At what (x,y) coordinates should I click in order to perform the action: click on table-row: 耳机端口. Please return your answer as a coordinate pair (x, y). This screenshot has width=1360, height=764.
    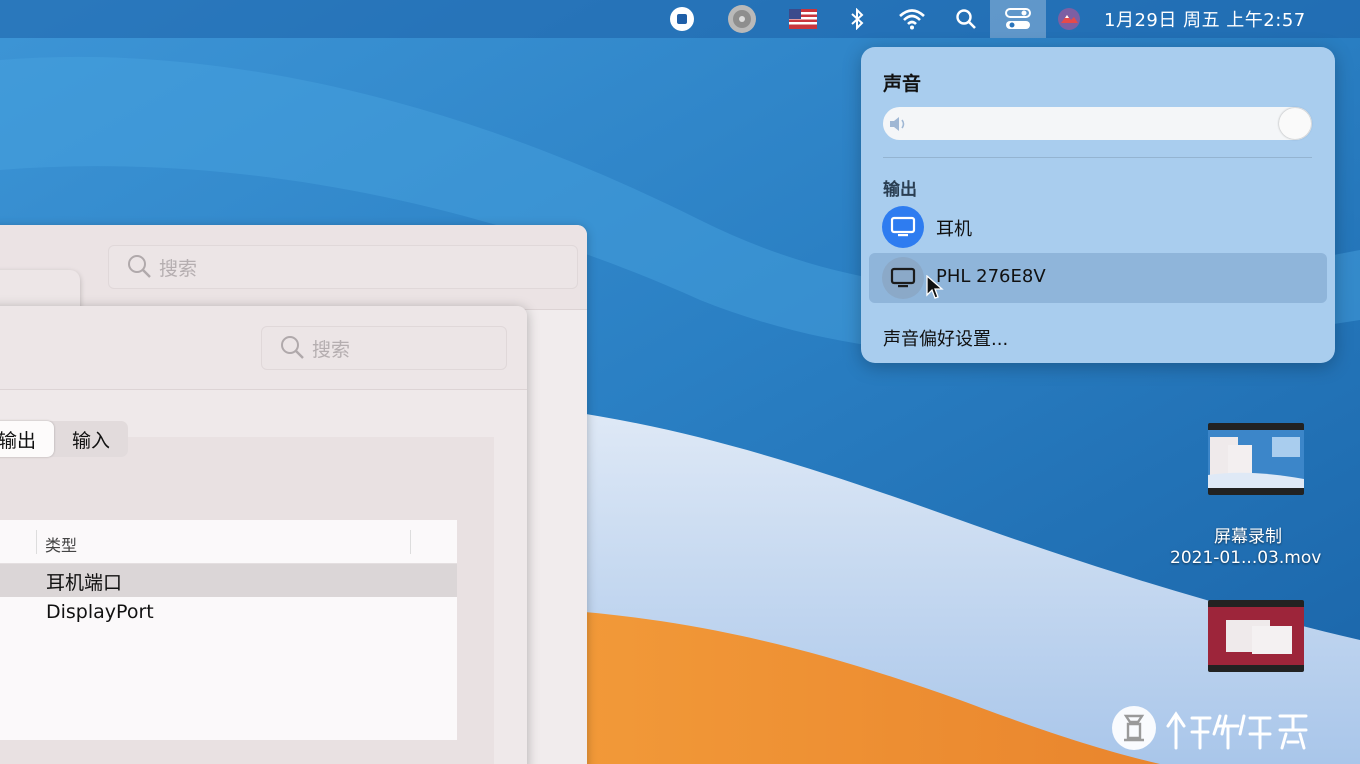
    Looking at the image, I should click on (228, 580).